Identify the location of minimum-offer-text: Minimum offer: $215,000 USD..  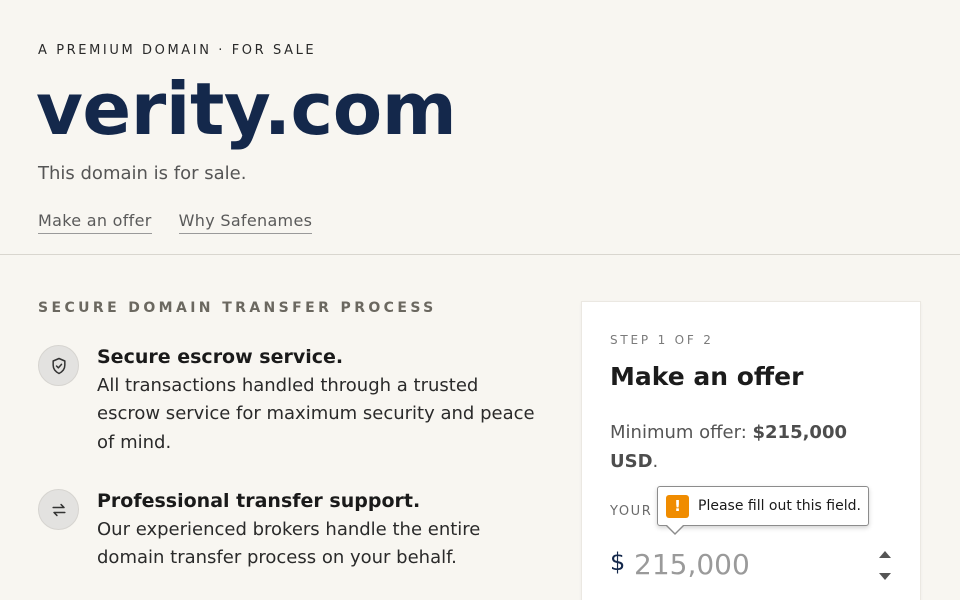
(755, 448).